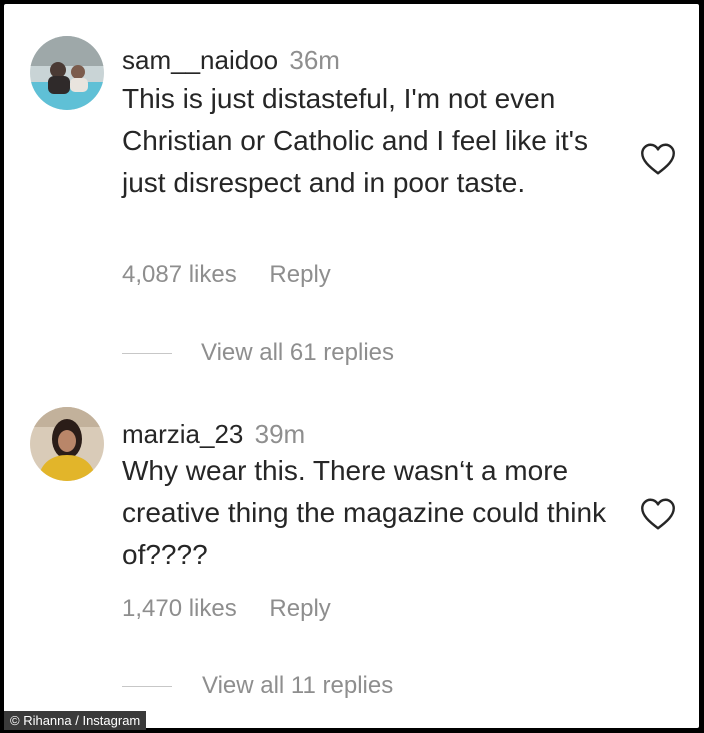  Describe the element at coordinates (182, 434) in the screenshot. I see `username: marzia_23` at that location.